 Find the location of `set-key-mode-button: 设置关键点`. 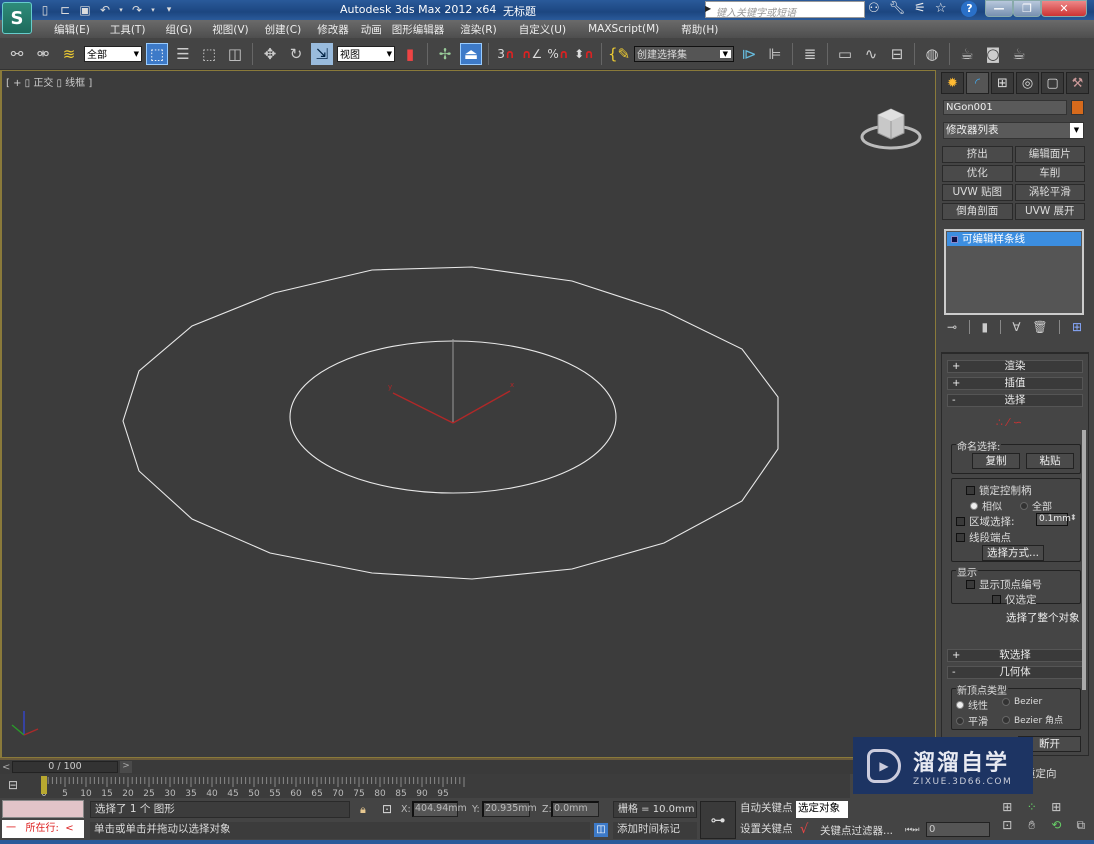

set-key-mode-button: 设置关键点 is located at coordinates (766, 830).